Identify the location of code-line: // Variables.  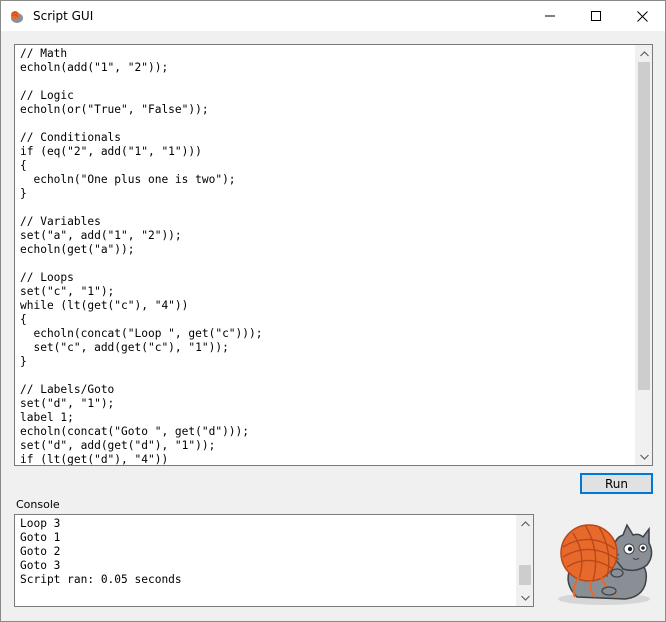
(60, 221).